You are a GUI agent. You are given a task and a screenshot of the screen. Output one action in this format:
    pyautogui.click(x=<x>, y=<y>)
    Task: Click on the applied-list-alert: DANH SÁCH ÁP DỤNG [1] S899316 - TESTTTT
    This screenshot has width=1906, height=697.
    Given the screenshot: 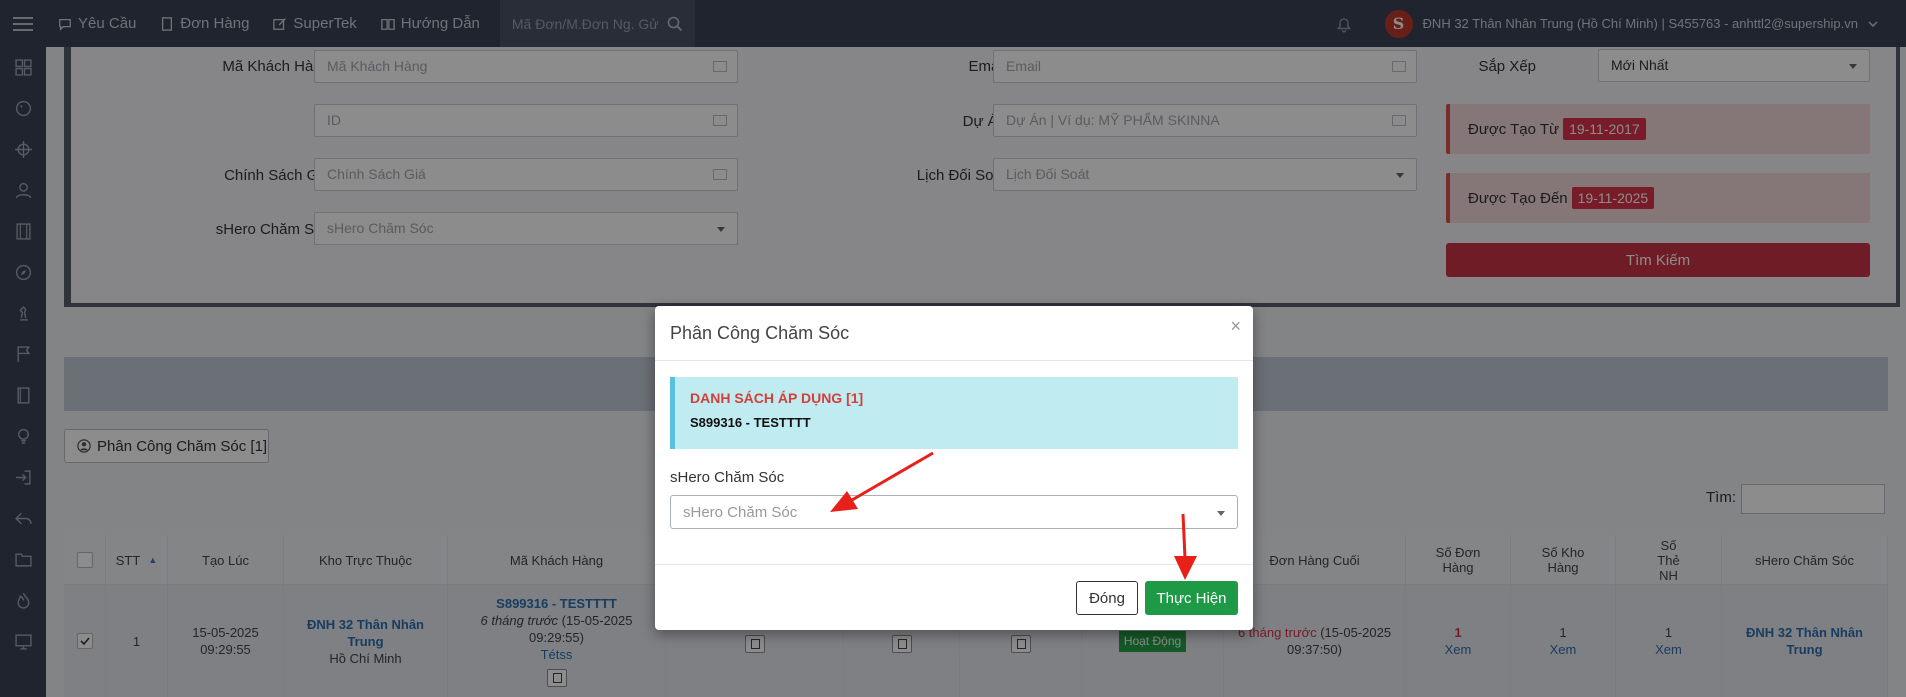 What is the action you would take?
    pyautogui.click(x=954, y=413)
    